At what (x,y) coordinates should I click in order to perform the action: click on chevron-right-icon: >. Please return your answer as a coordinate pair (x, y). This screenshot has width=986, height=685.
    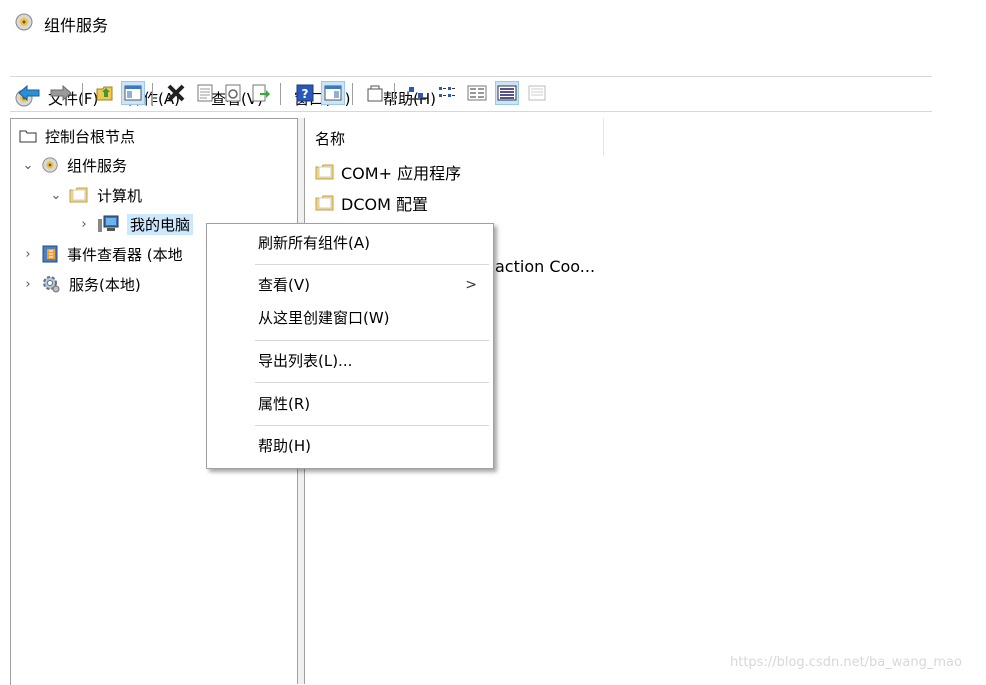
    Looking at the image, I should click on (471, 285).